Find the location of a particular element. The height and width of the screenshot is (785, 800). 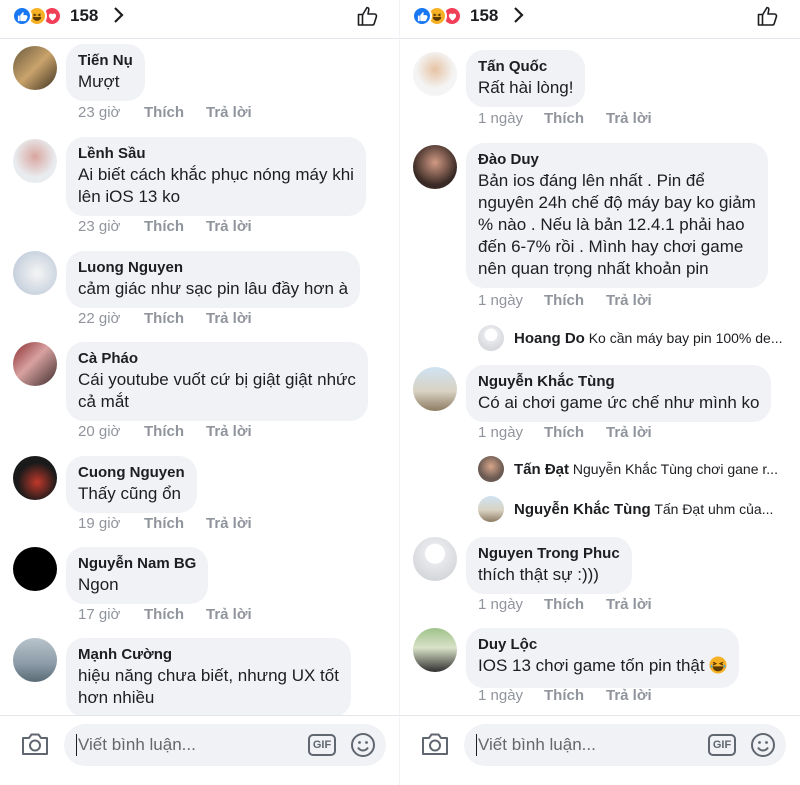

comment-actions: 23 giờ Thích Trả lời is located at coordinates (165, 226).